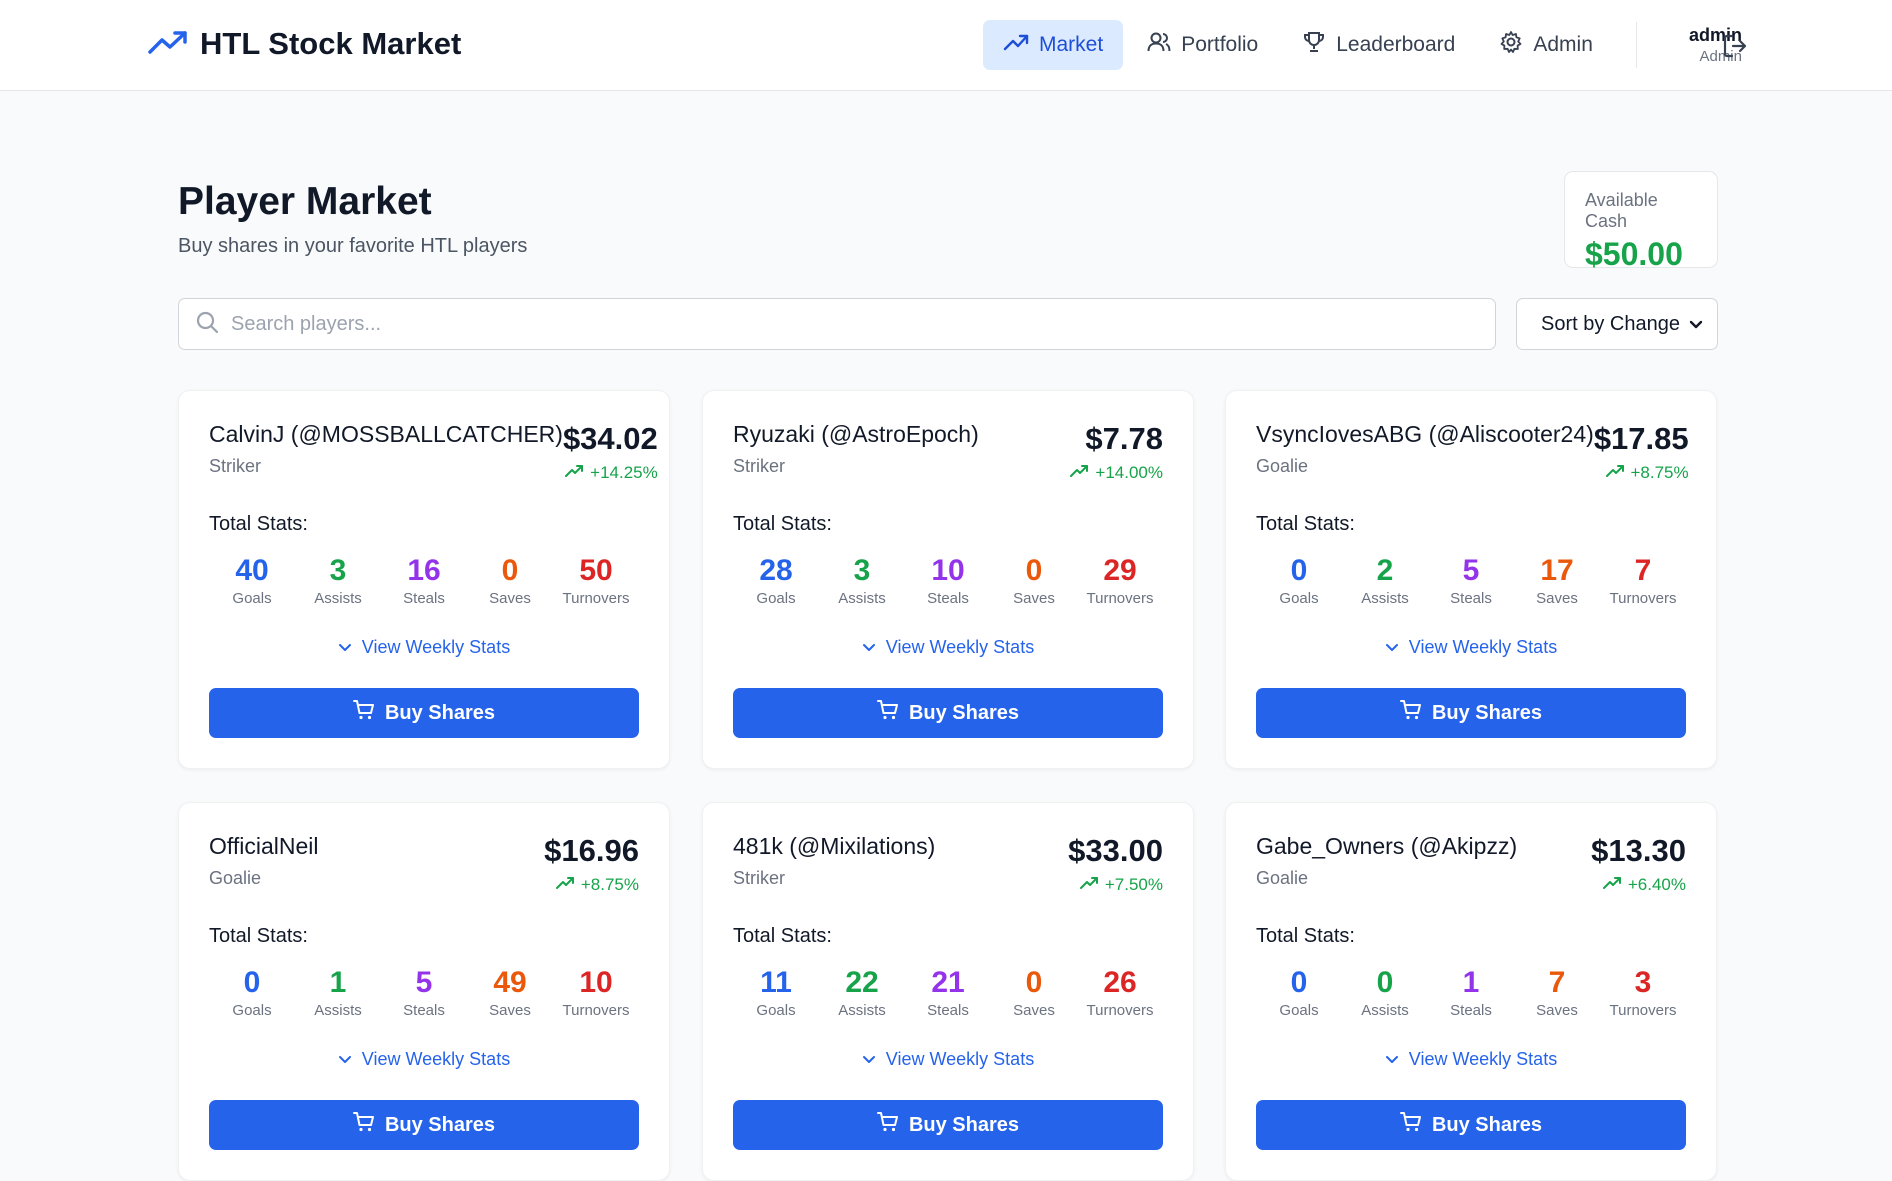 This screenshot has height=1181, width=1892. What do you see at coordinates (1638, 850) in the screenshot?
I see `share-price: $13.30` at bounding box center [1638, 850].